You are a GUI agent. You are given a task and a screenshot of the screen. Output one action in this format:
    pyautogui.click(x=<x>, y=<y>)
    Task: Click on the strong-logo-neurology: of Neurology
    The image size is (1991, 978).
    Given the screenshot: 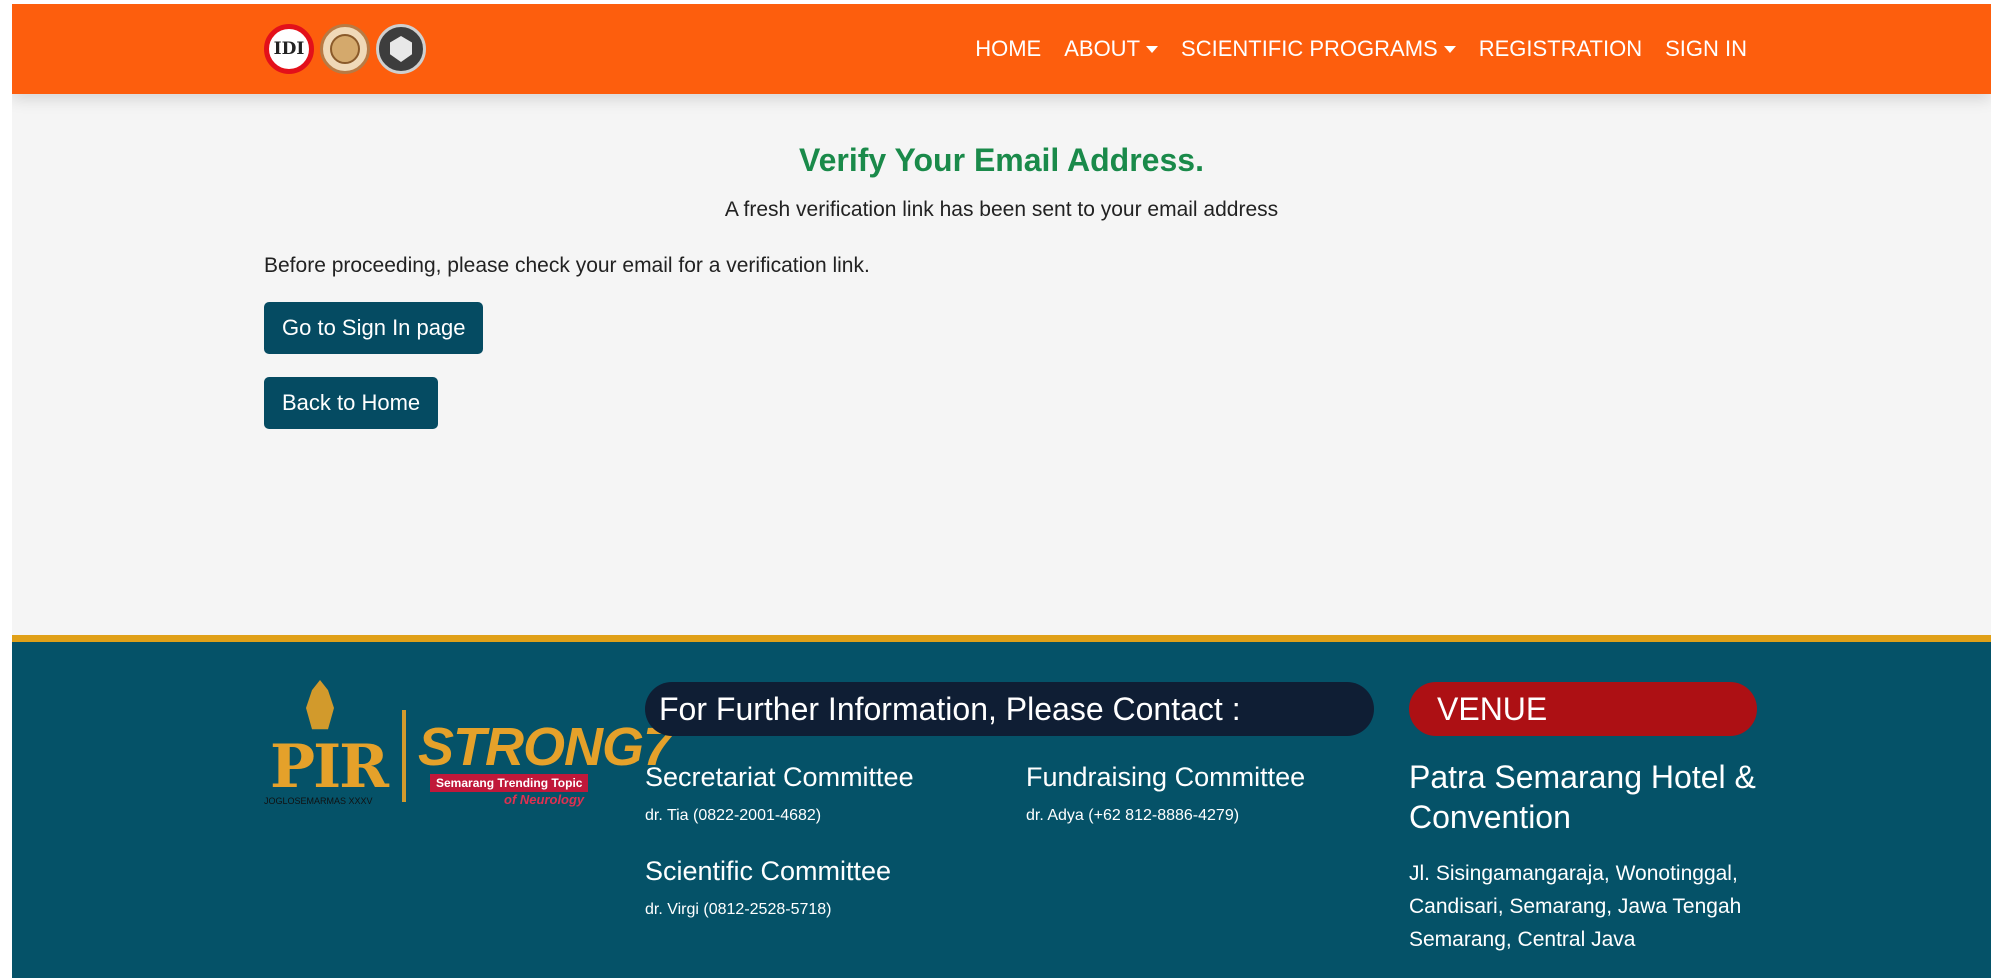 What is the action you would take?
    pyautogui.click(x=544, y=799)
    